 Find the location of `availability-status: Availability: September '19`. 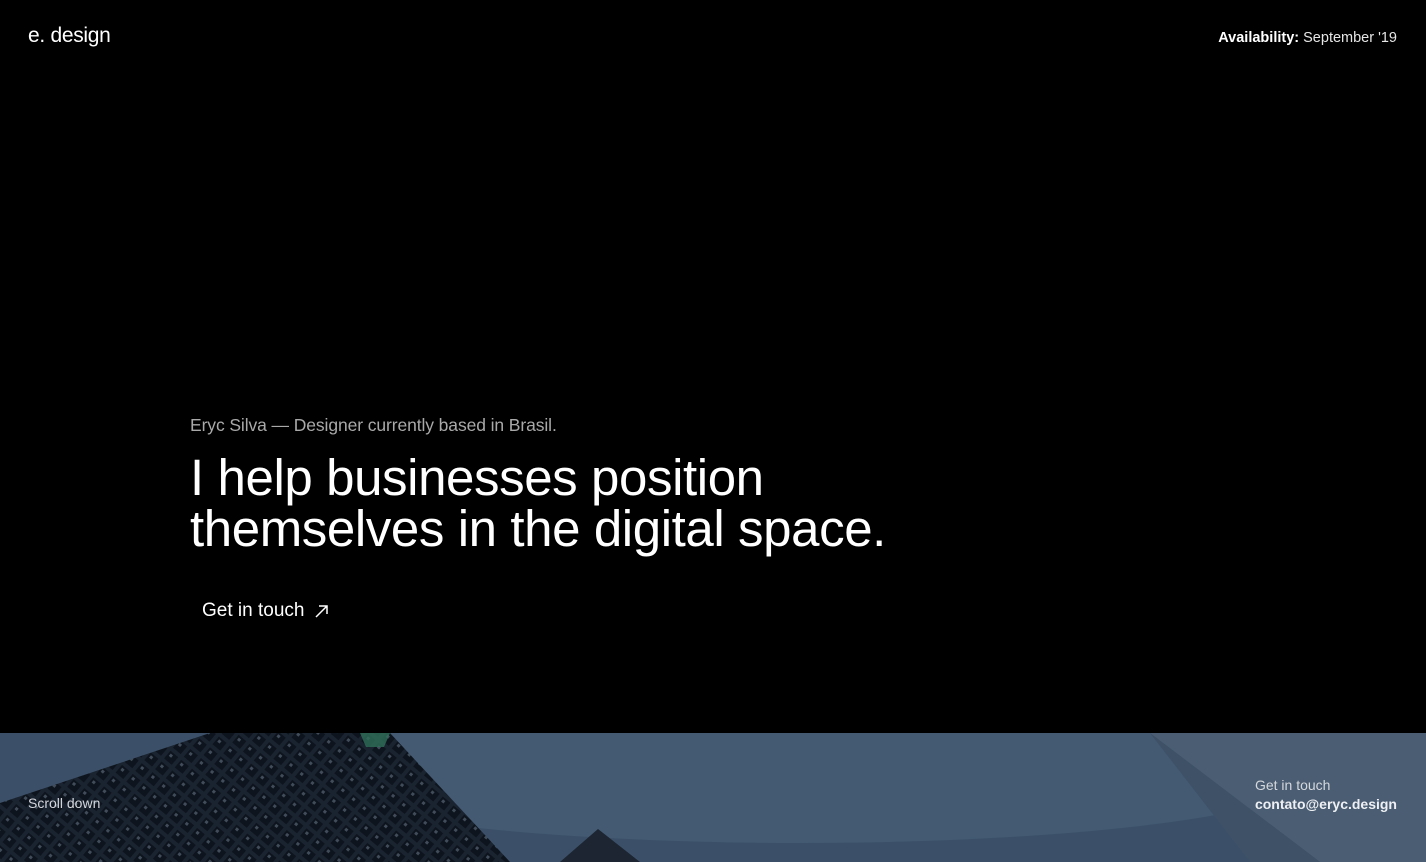

availability-status: Availability: September '19 is located at coordinates (1307, 38).